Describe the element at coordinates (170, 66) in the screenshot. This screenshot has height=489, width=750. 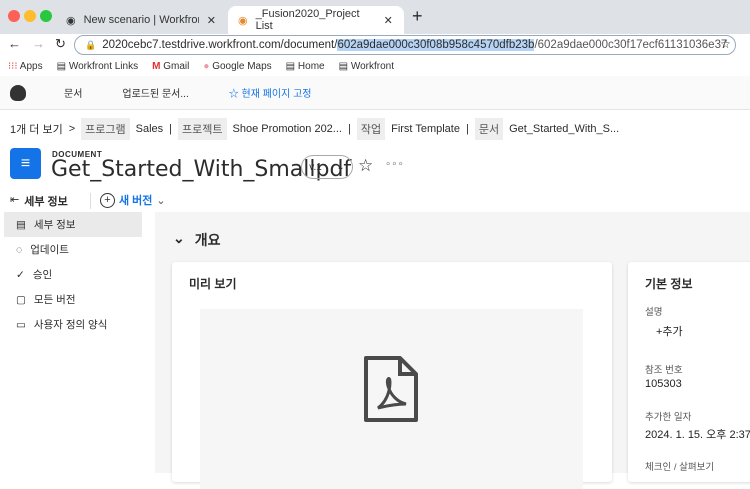
I see `bookmark-gmail: M Gmail` at that location.